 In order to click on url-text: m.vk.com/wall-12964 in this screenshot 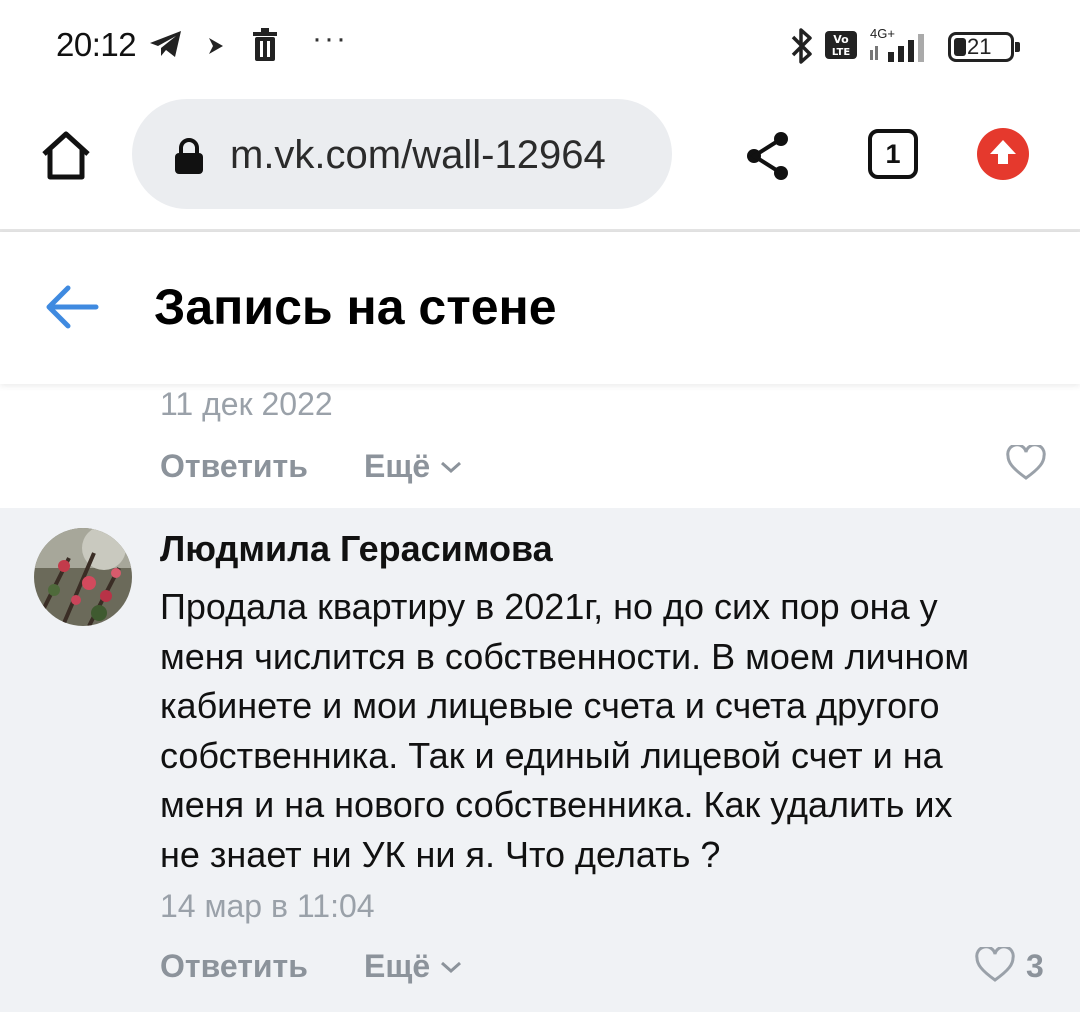, I will do `click(418, 155)`.